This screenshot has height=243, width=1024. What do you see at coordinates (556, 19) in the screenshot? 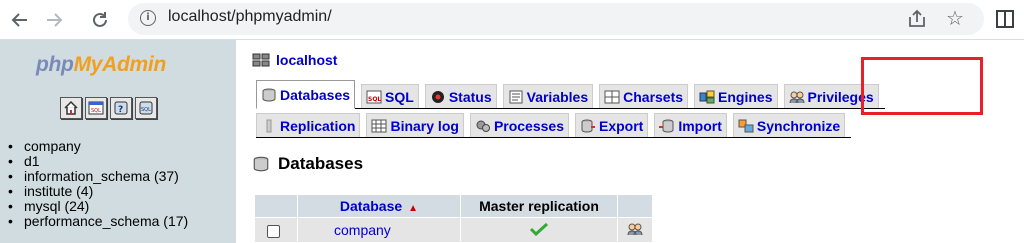
I see `address-bar: i localhost/phpmyadmin/ ☆` at bounding box center [556, 19].